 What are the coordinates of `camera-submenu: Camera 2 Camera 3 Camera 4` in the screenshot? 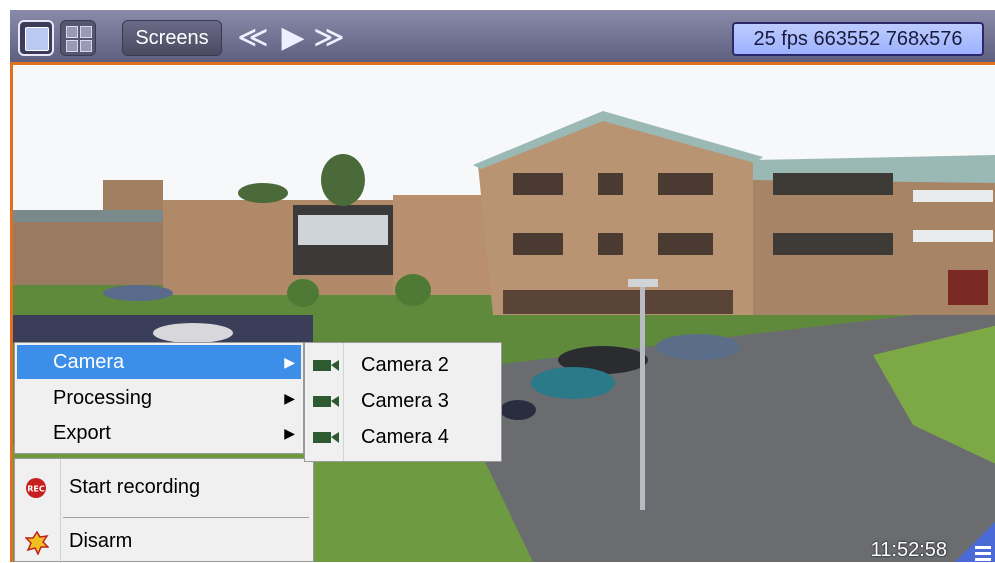 It's located at (403, 402).